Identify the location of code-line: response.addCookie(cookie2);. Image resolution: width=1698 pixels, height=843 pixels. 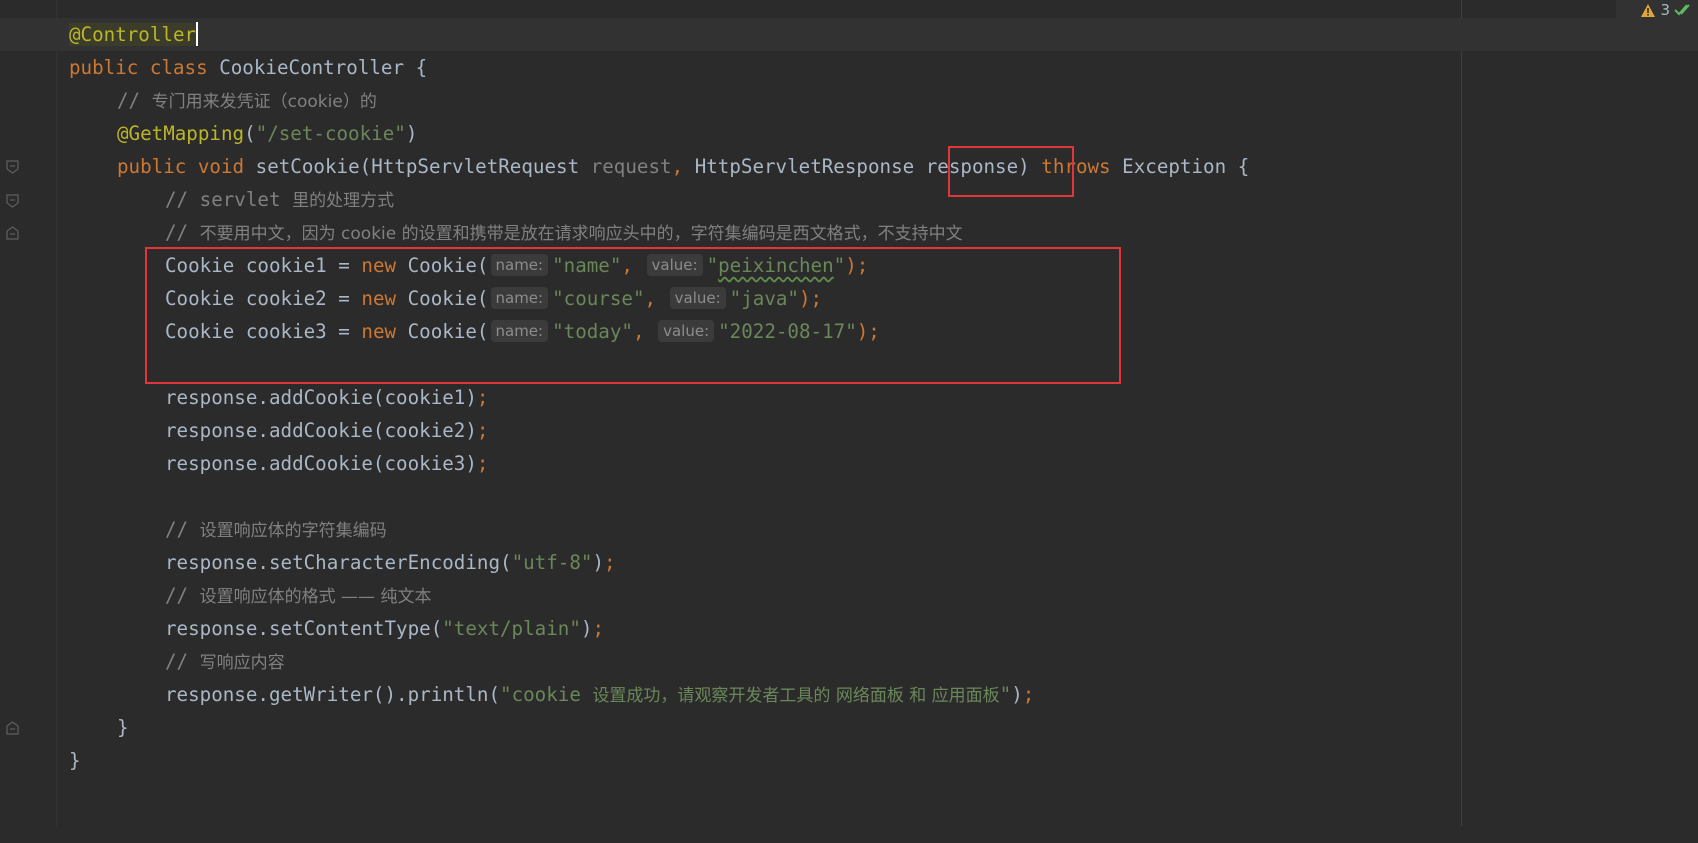
(849, 430).